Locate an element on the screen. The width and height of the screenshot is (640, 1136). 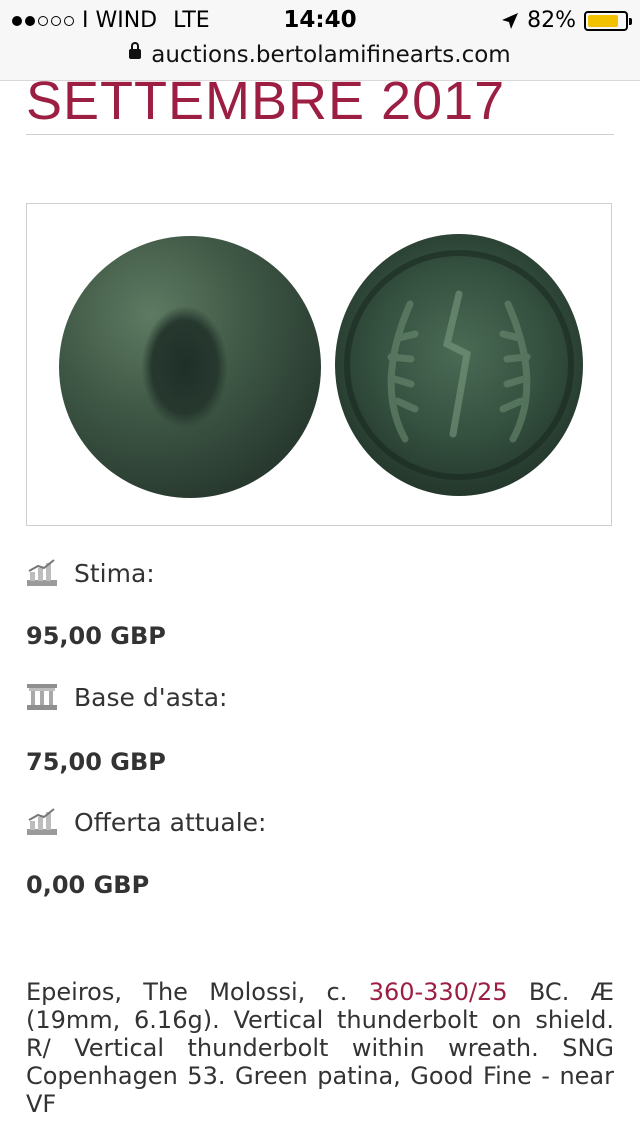
lock-icon is located at coordinates (135, 50).